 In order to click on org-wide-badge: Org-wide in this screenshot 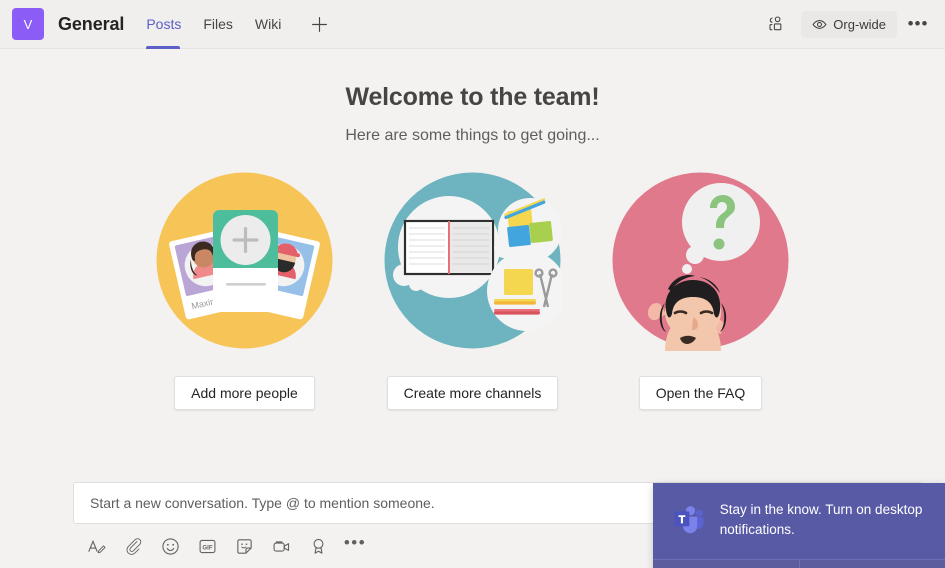, I will do `click(849, 24)`.